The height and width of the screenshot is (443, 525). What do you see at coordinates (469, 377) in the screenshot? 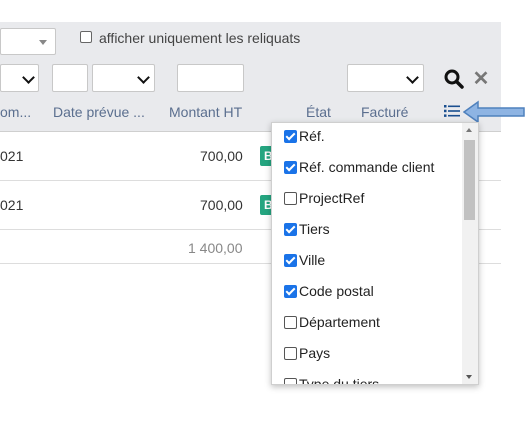
I see `scroll-down-icon` at bounding box center [469, 377].